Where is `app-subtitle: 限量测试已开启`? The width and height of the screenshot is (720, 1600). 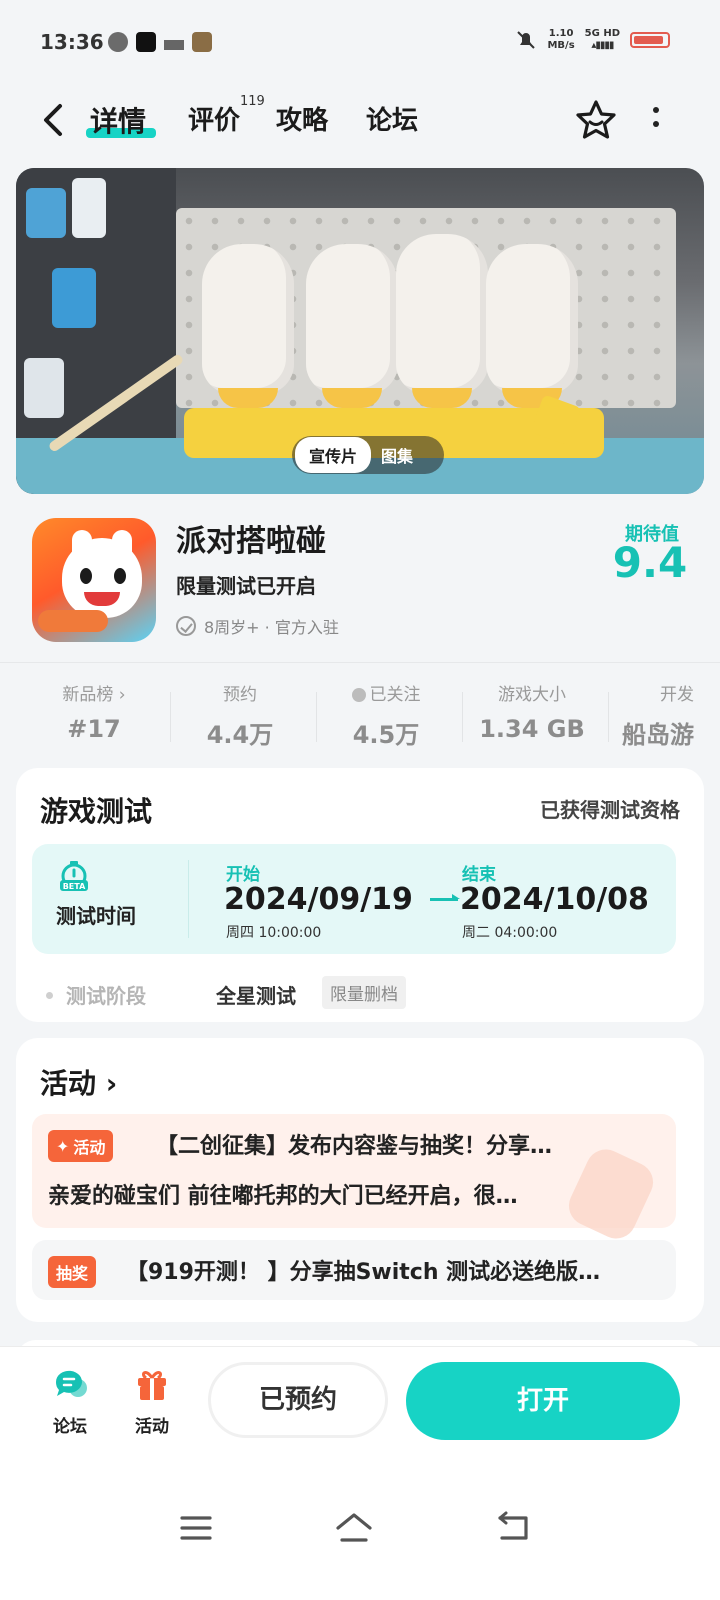
app-subtitle: 限量测试已开启 is located at coordinates (246, 586).